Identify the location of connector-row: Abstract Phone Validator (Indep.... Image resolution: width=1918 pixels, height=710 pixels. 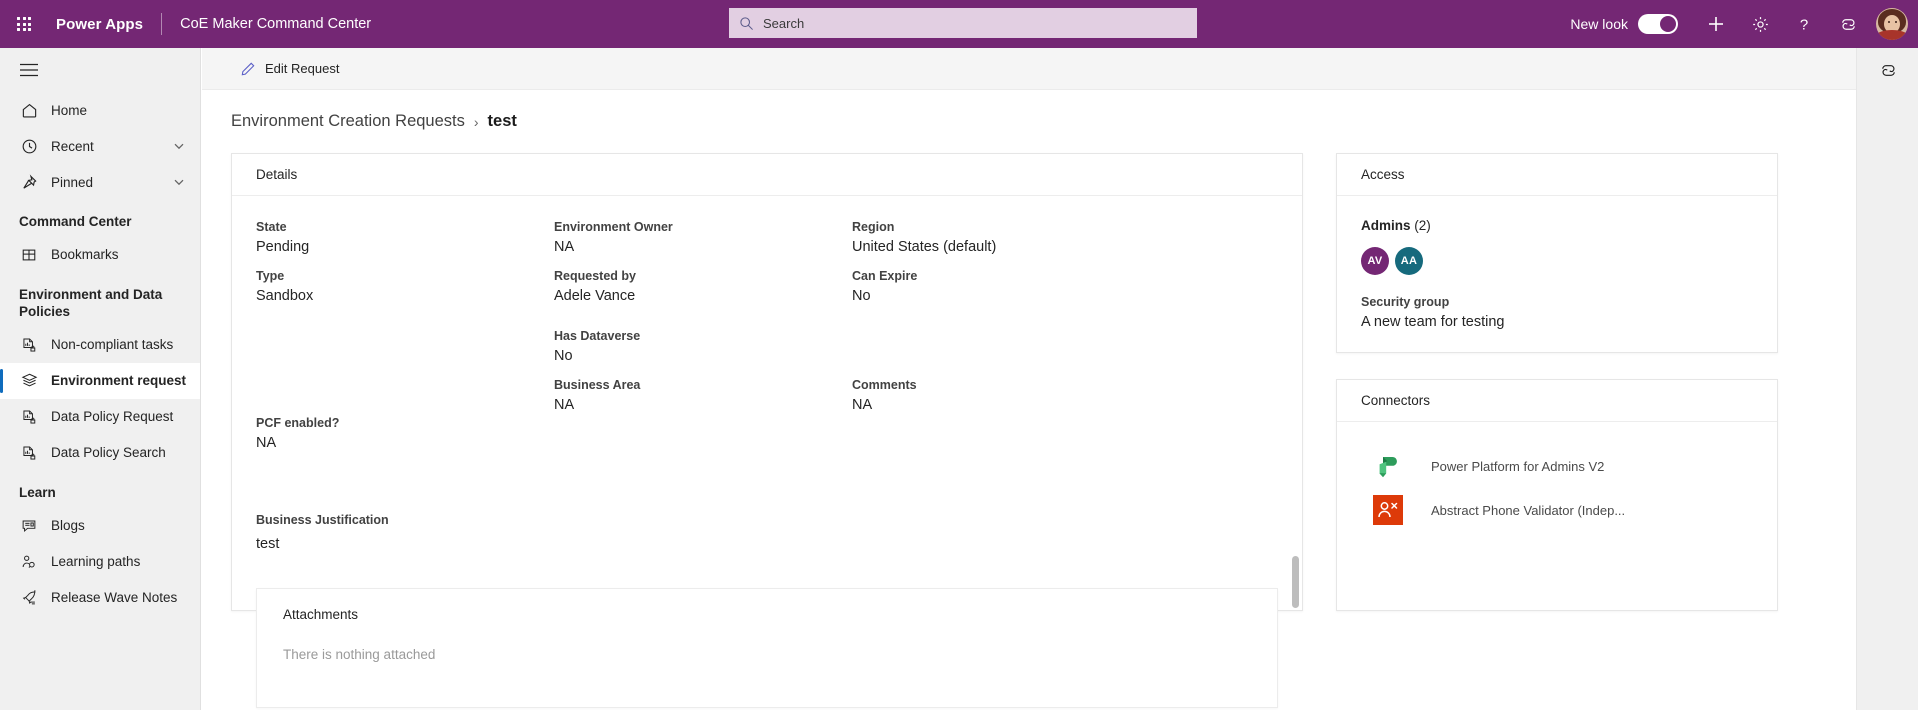
(1557, 510).